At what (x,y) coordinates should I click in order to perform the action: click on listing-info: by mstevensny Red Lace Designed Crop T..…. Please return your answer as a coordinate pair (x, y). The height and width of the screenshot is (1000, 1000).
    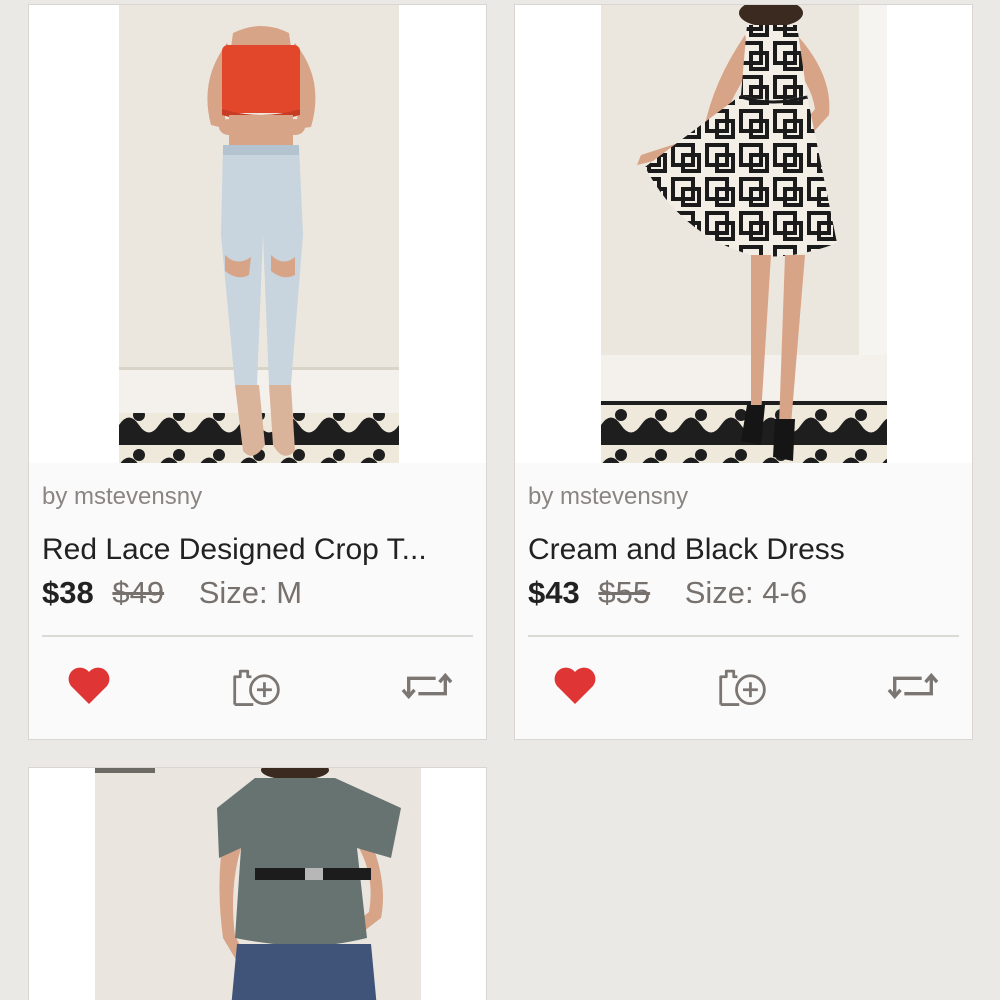
    Looking at the image, I should click on (257, 601).